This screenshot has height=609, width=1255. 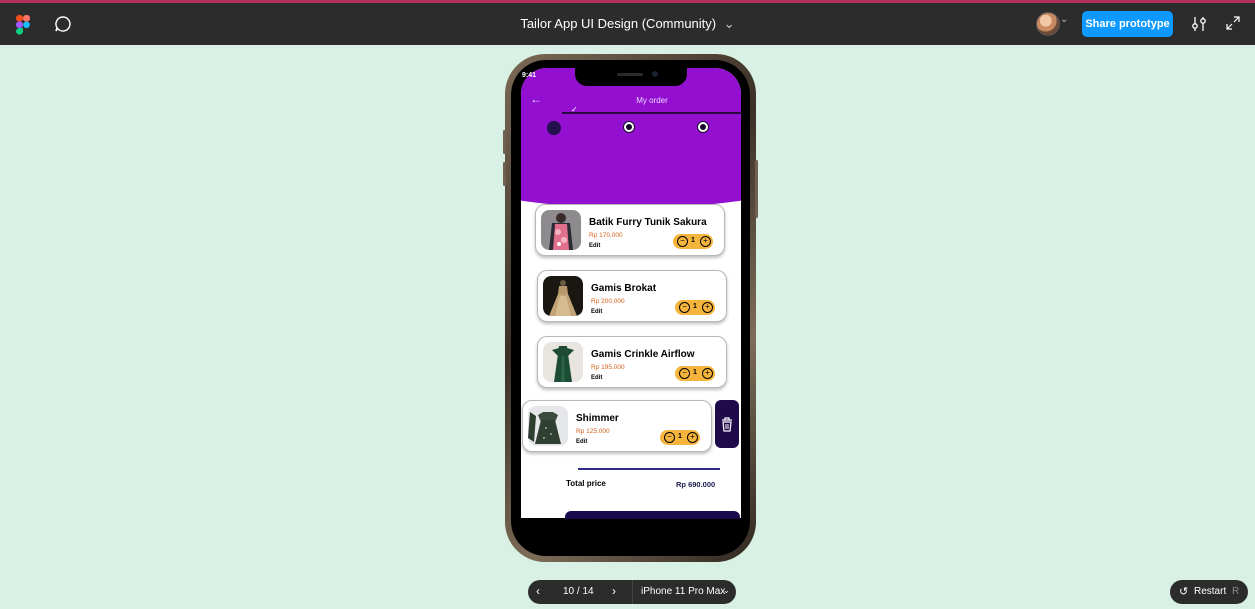 What do you see at coordinates (554, 128) in the screenshot?
I see `step-indicator-active` at bounding box center [554, 128].